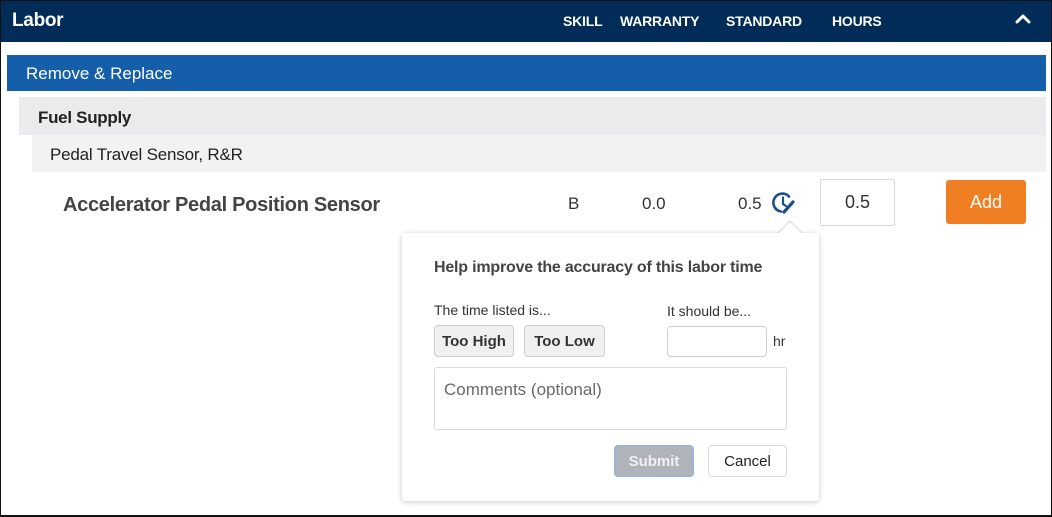  I want to click on operation-name: Accelerator Pedal Position Sensor, so click(221, 205).